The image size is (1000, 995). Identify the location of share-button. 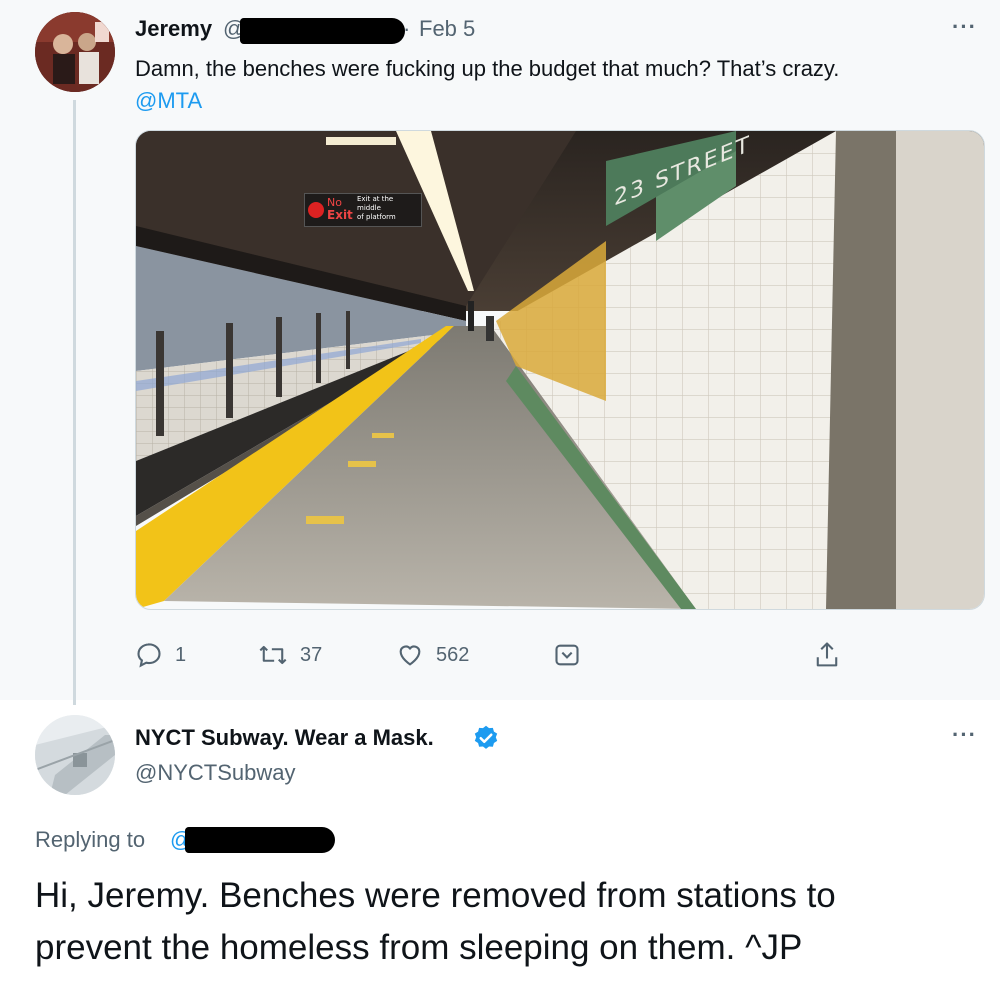
(827, 655).